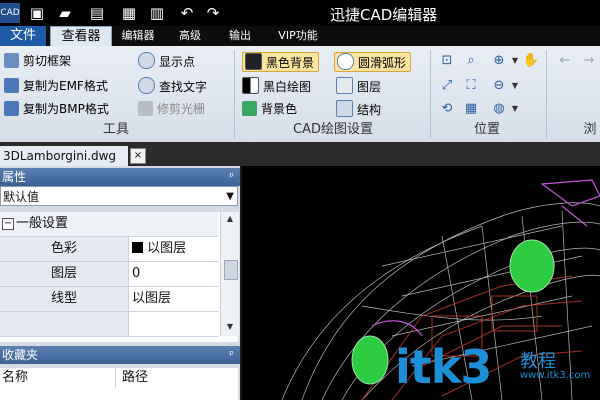 The width and height of the screenshot is (600, 400). Describe the element at coordinates (384, 15) in the screenshot. I see `window-title: 迅捷CAD编辑器` at that location.